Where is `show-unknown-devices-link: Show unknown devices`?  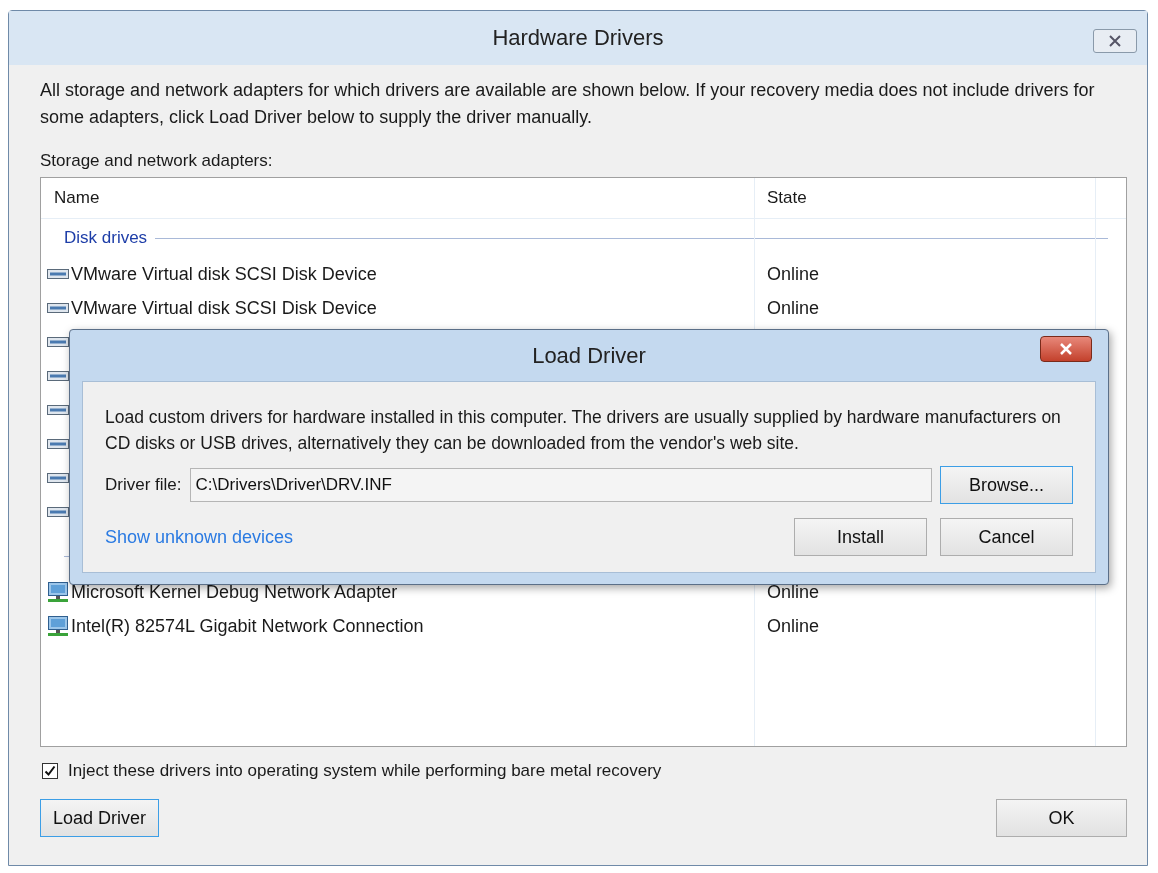
show-unknown-devices-link: Show unknown devices is located at coordinates (443, 537).